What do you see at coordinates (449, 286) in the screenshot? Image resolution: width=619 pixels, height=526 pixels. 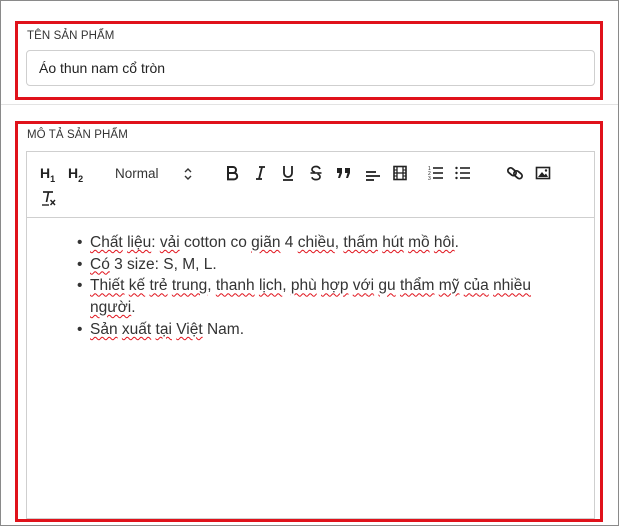 I see `spellcheck-word: mỹ` at bounding box center [449, 286].